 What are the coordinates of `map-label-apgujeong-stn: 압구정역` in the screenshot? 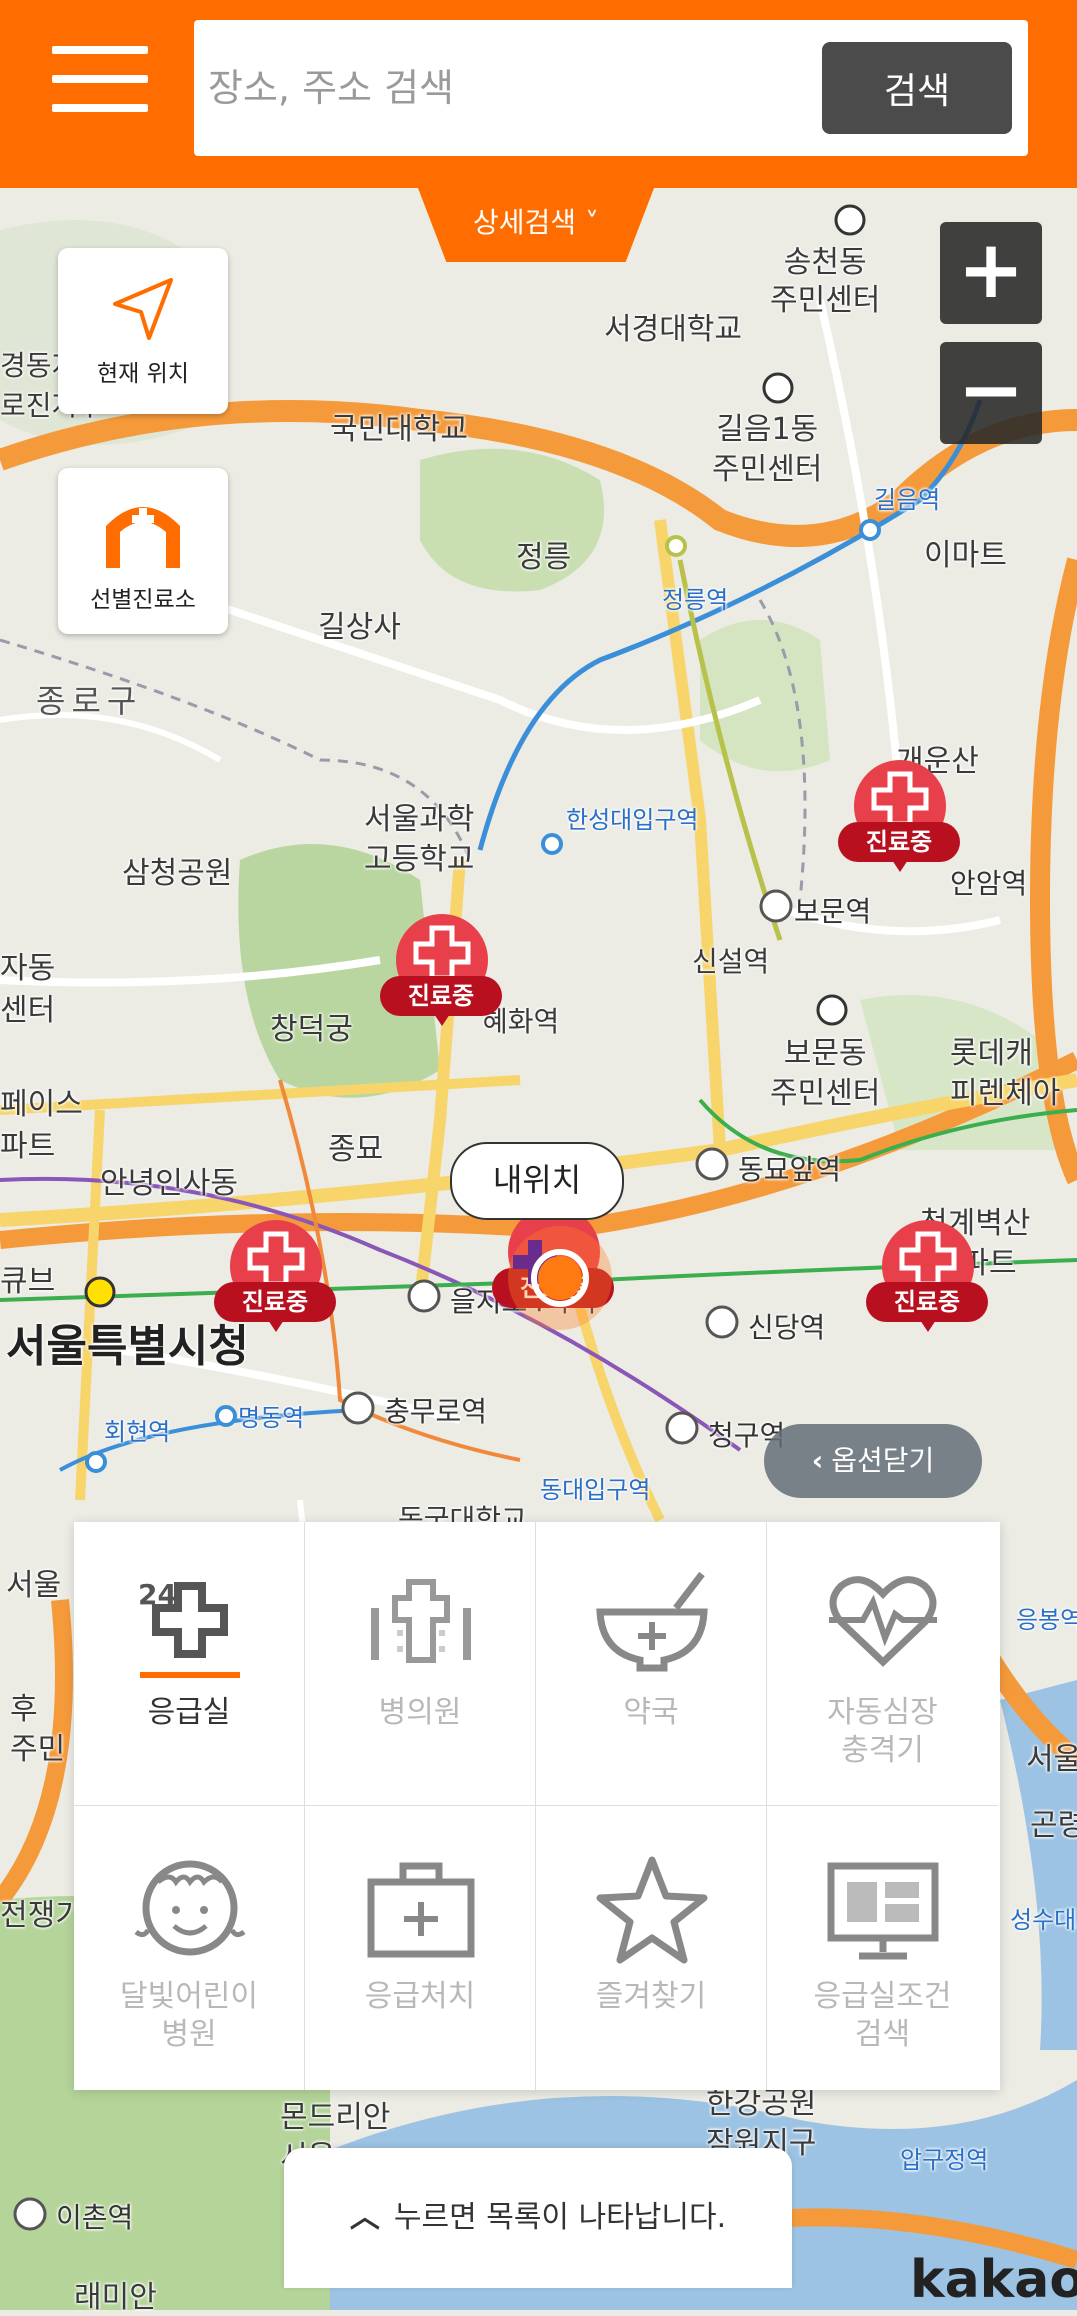 It's located at (944, 2160).